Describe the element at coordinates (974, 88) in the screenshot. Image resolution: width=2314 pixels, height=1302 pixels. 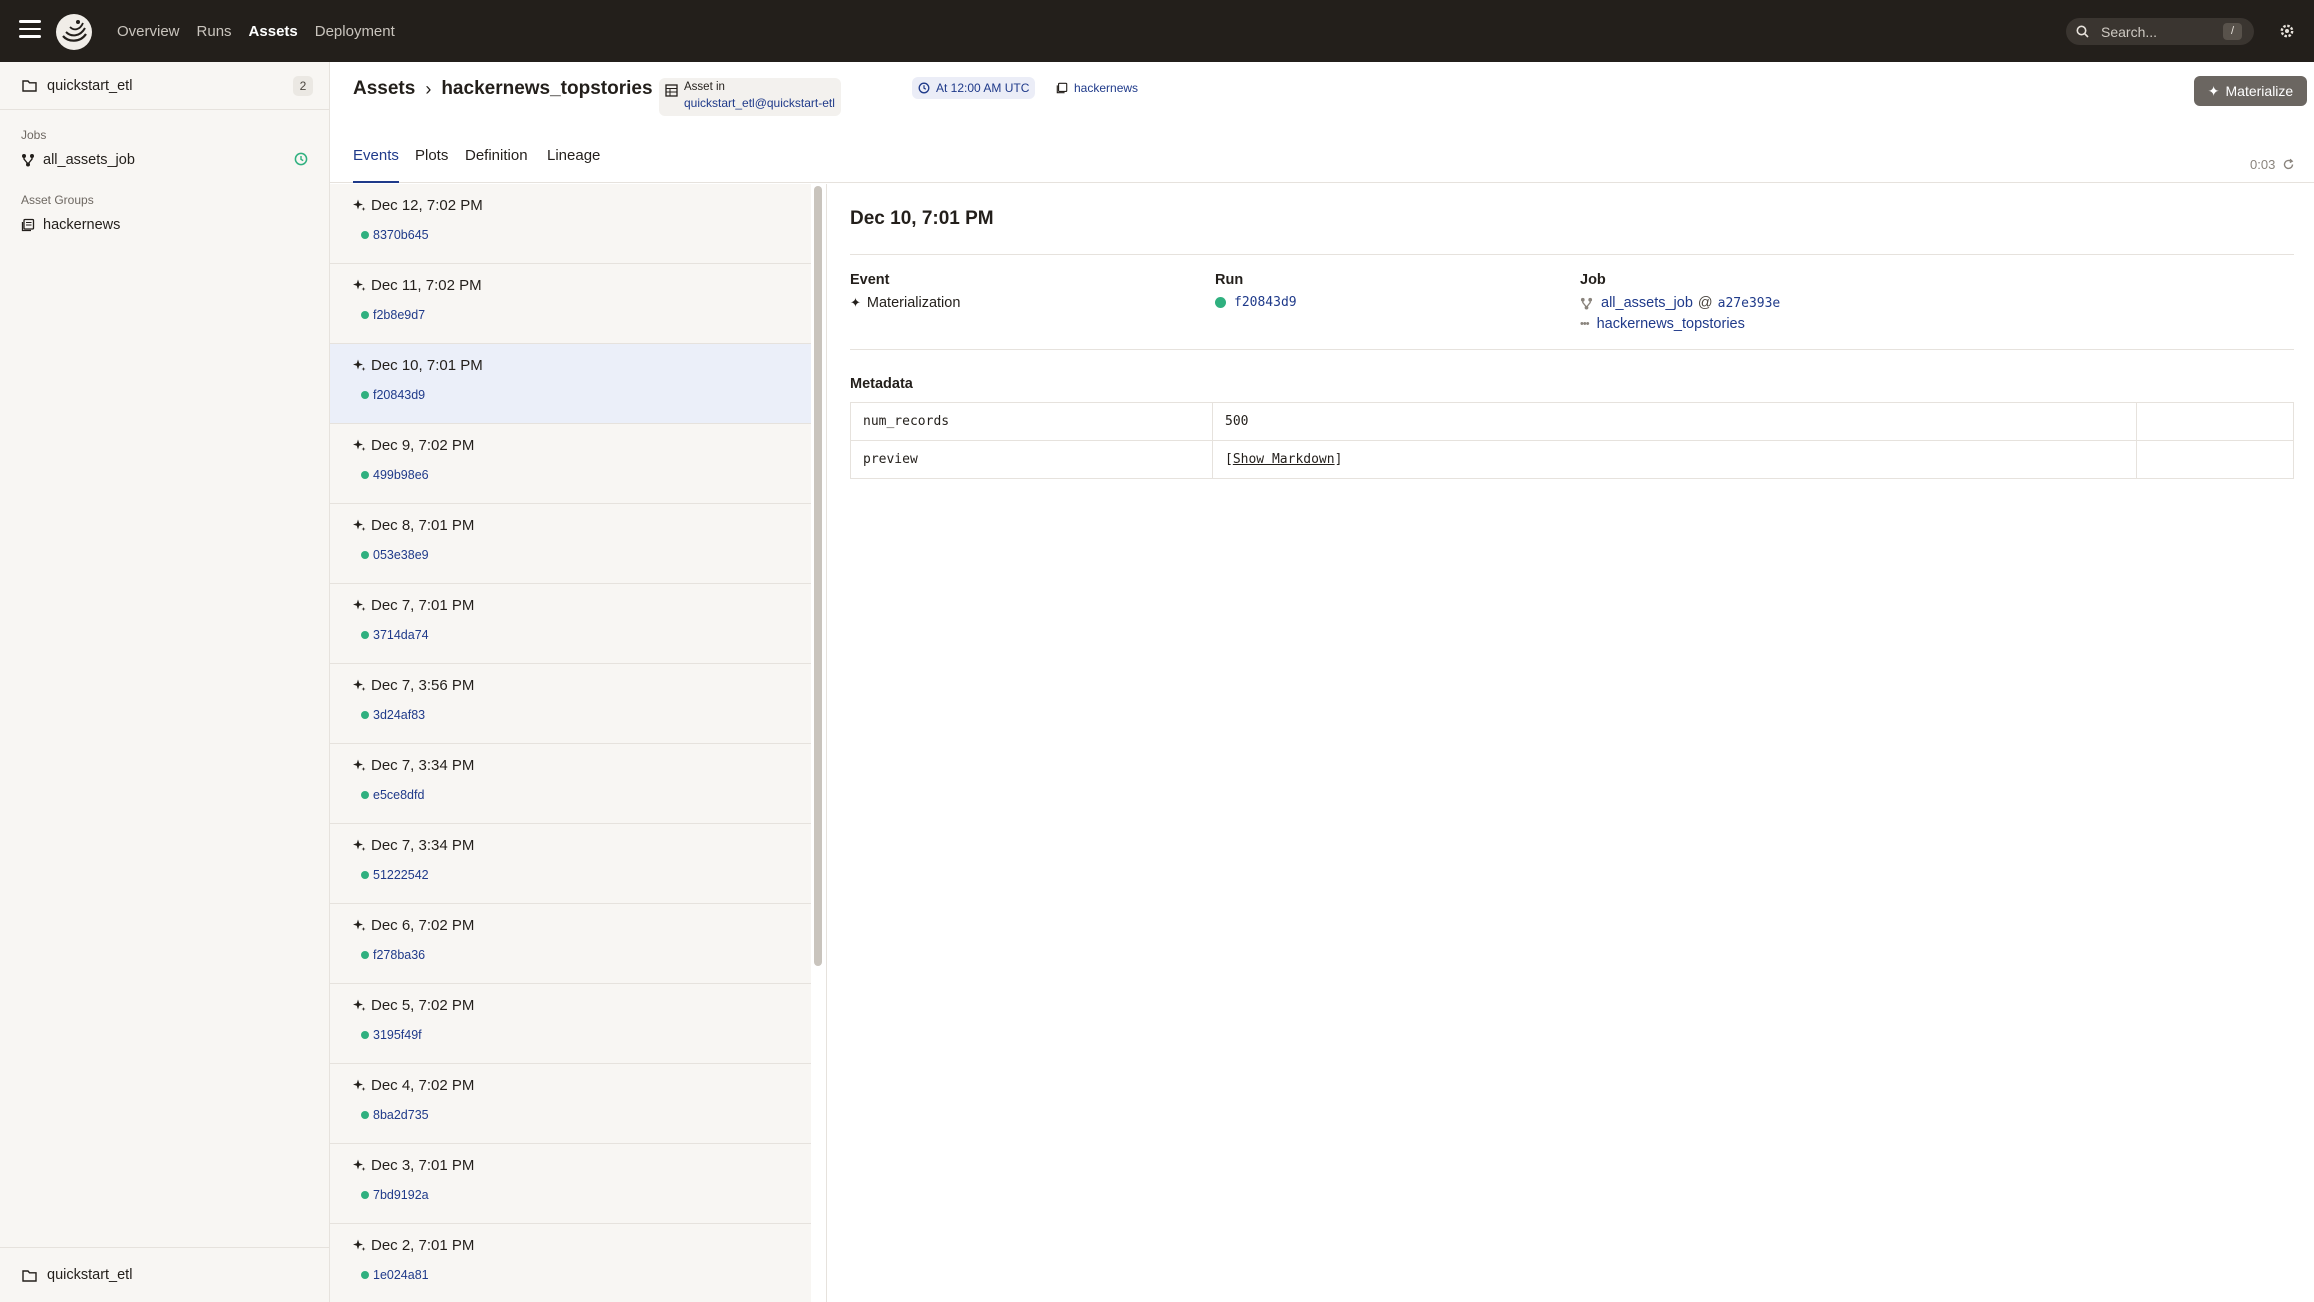
I see `schedule-tag: At 12:00 AM UTC` at that location.